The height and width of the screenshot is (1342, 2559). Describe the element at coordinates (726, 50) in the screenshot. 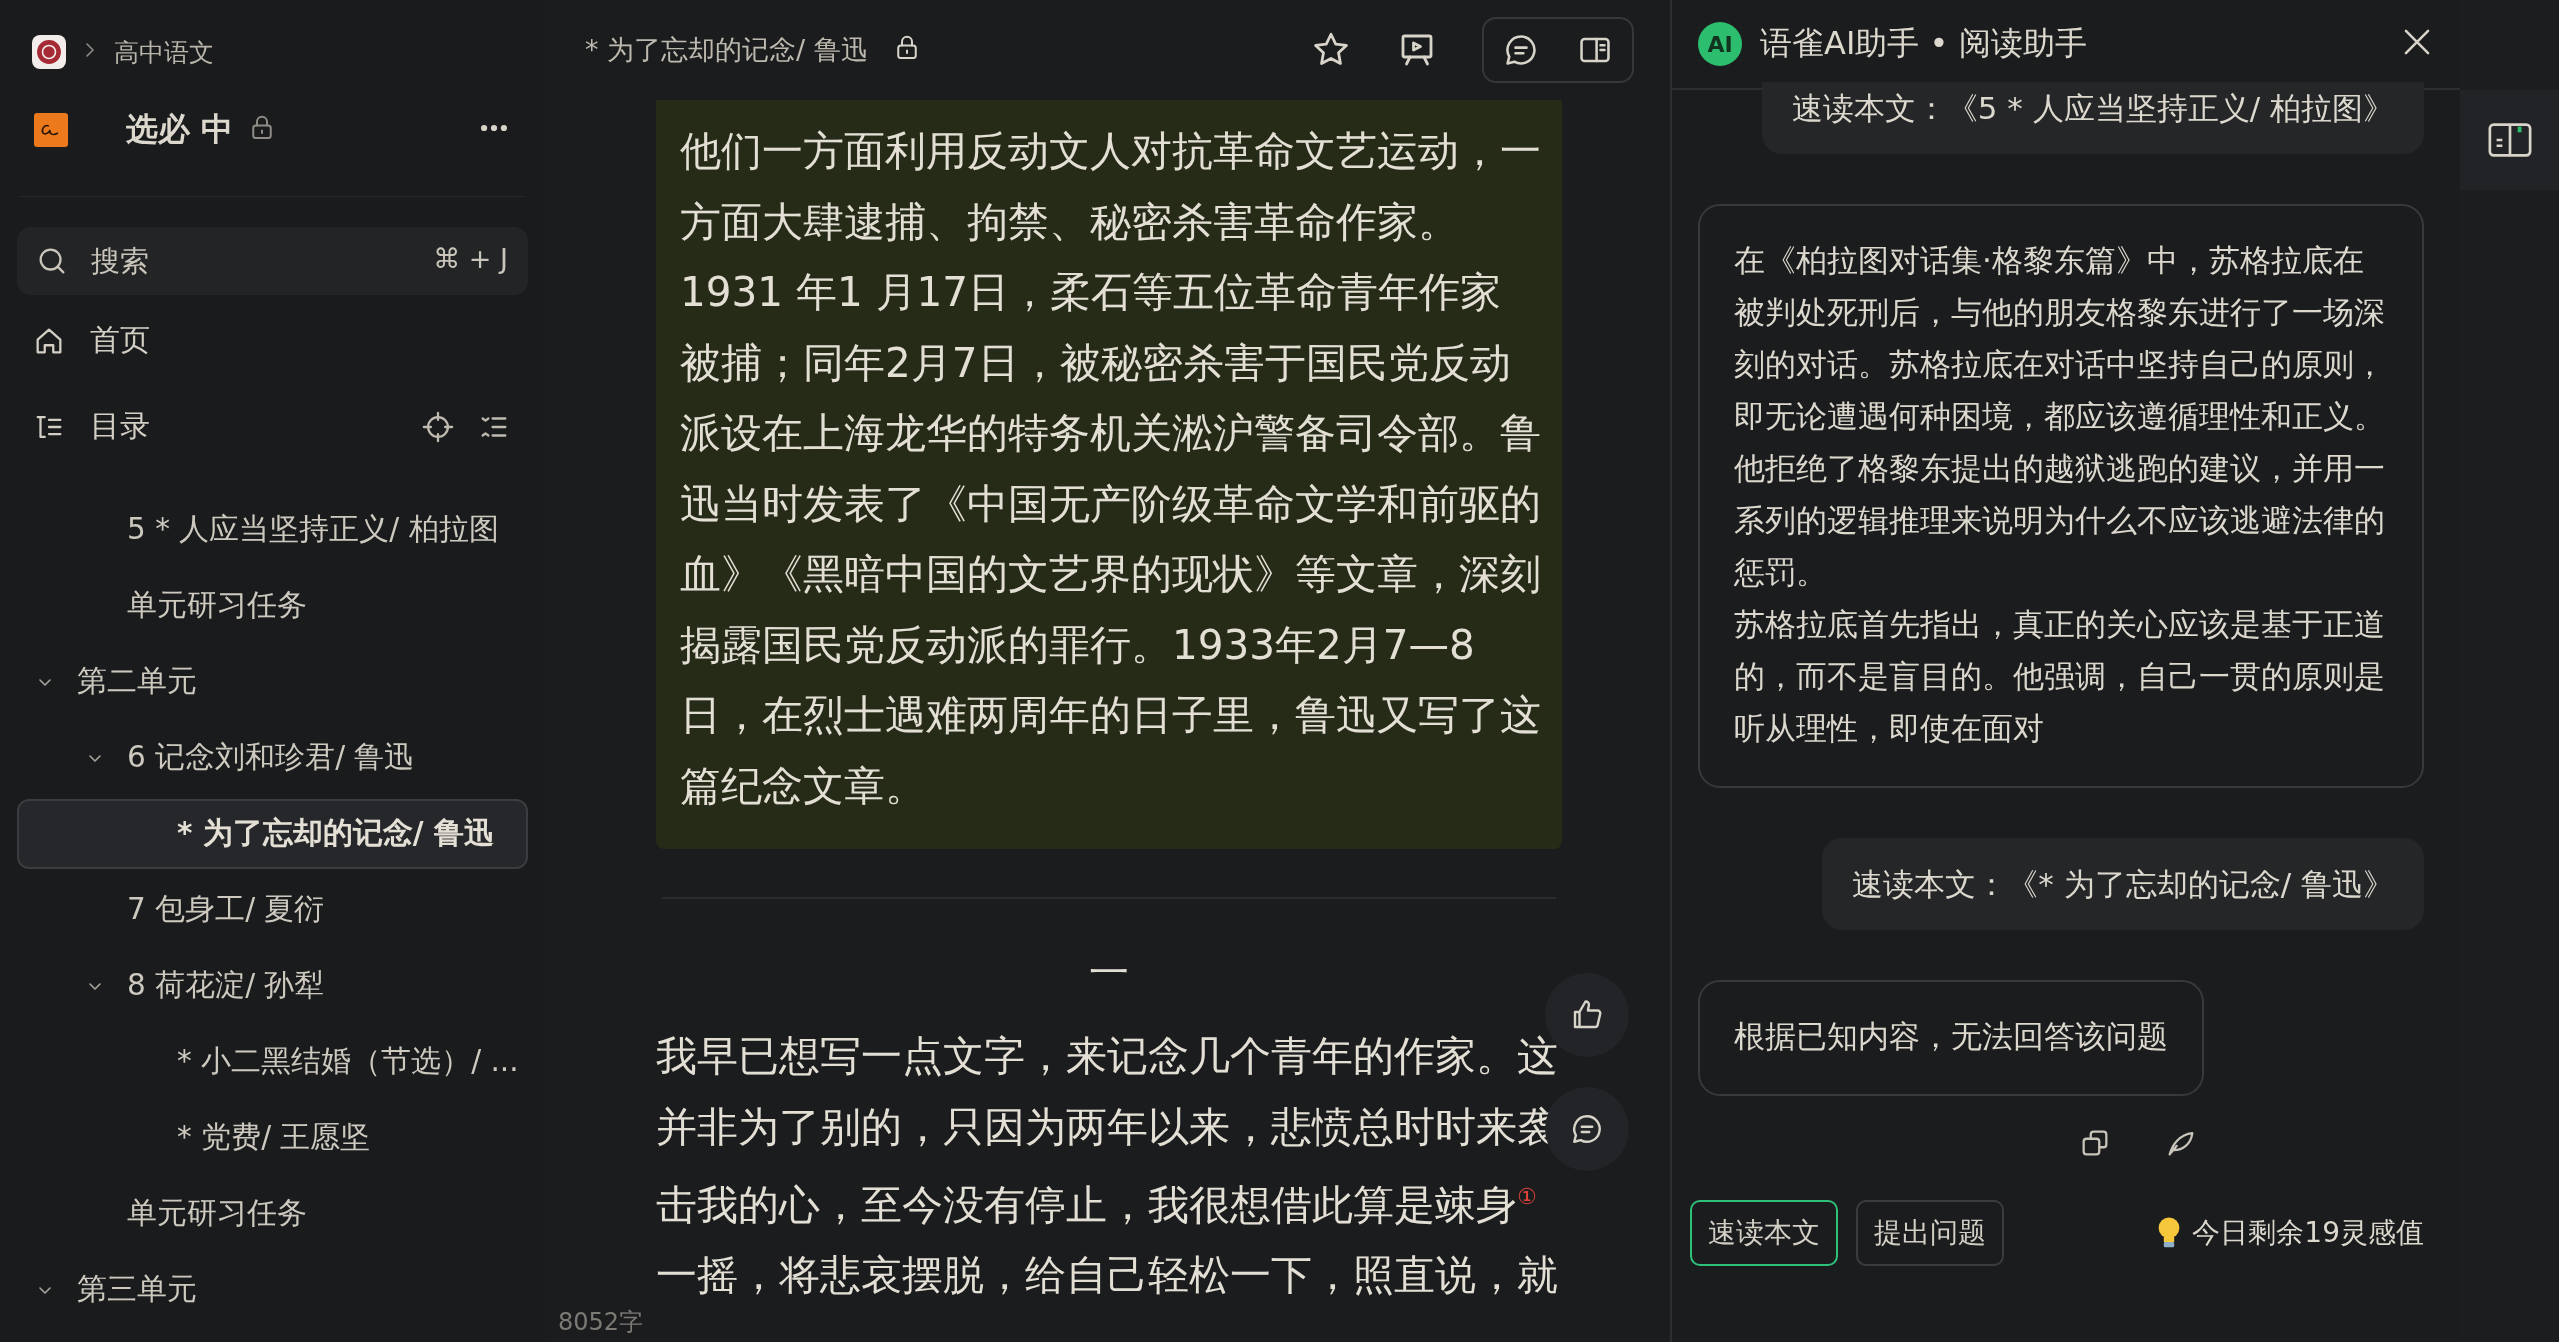

I see `document-title: * 为了忘却的记念/ 鲁迅` at that location.